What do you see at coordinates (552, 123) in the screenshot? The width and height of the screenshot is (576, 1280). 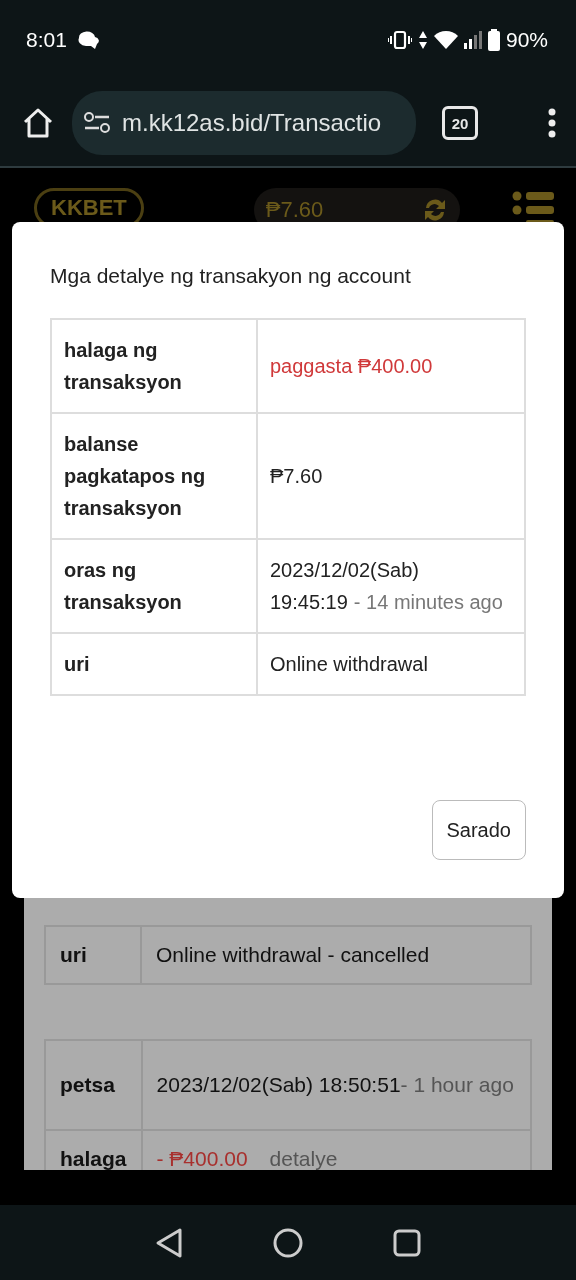 I see `more-menu-icon` at bounding box center [552, 123].